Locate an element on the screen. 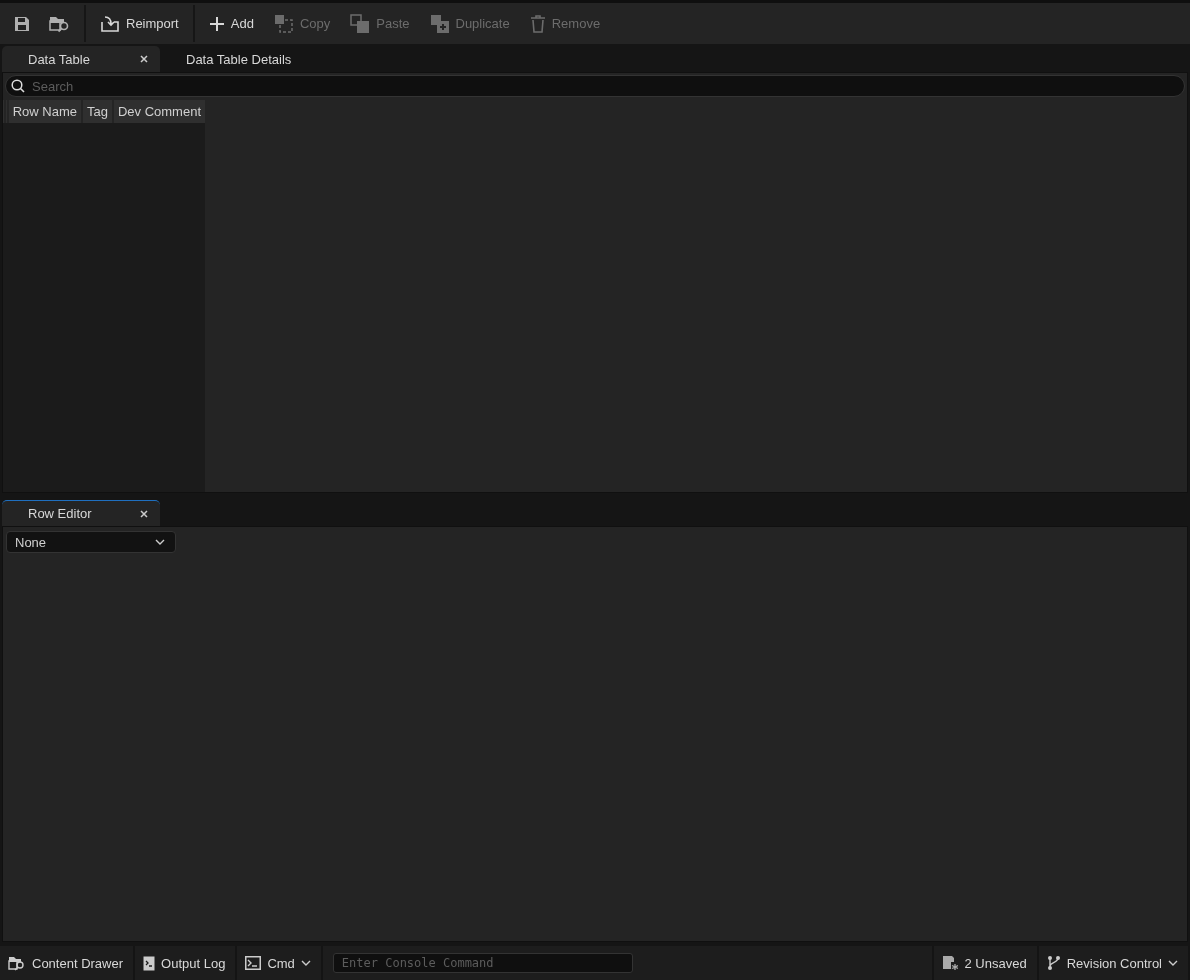  branch-icon is located at coordinates (1053, 963).